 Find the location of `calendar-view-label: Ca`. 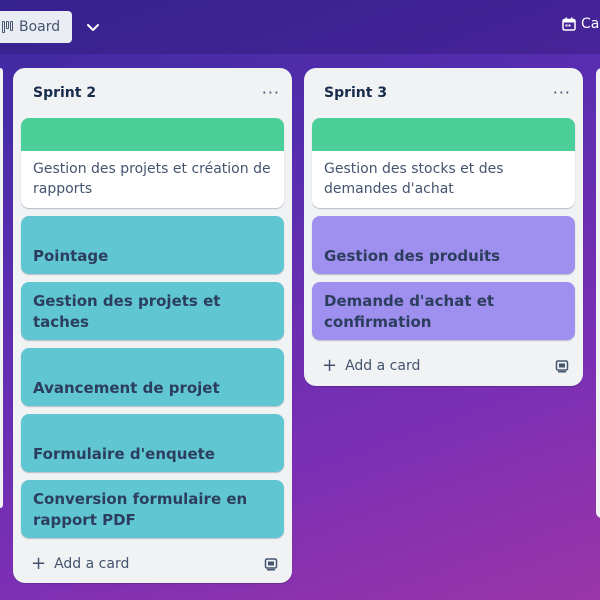

calendar-view-label: Ca is located at coordinates (590, 24).